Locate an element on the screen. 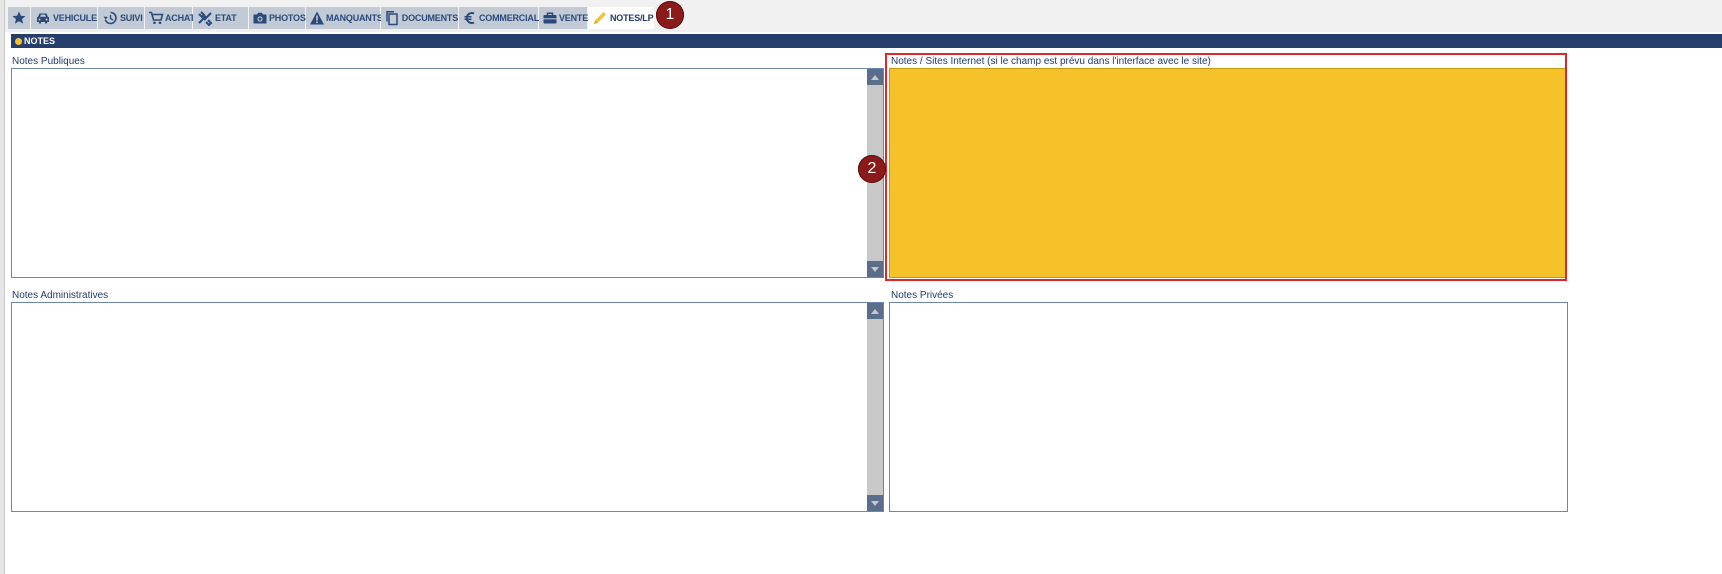 The height and width of the screenshot is (574, 1722). warning-icon is located at coordinates (317, 18).